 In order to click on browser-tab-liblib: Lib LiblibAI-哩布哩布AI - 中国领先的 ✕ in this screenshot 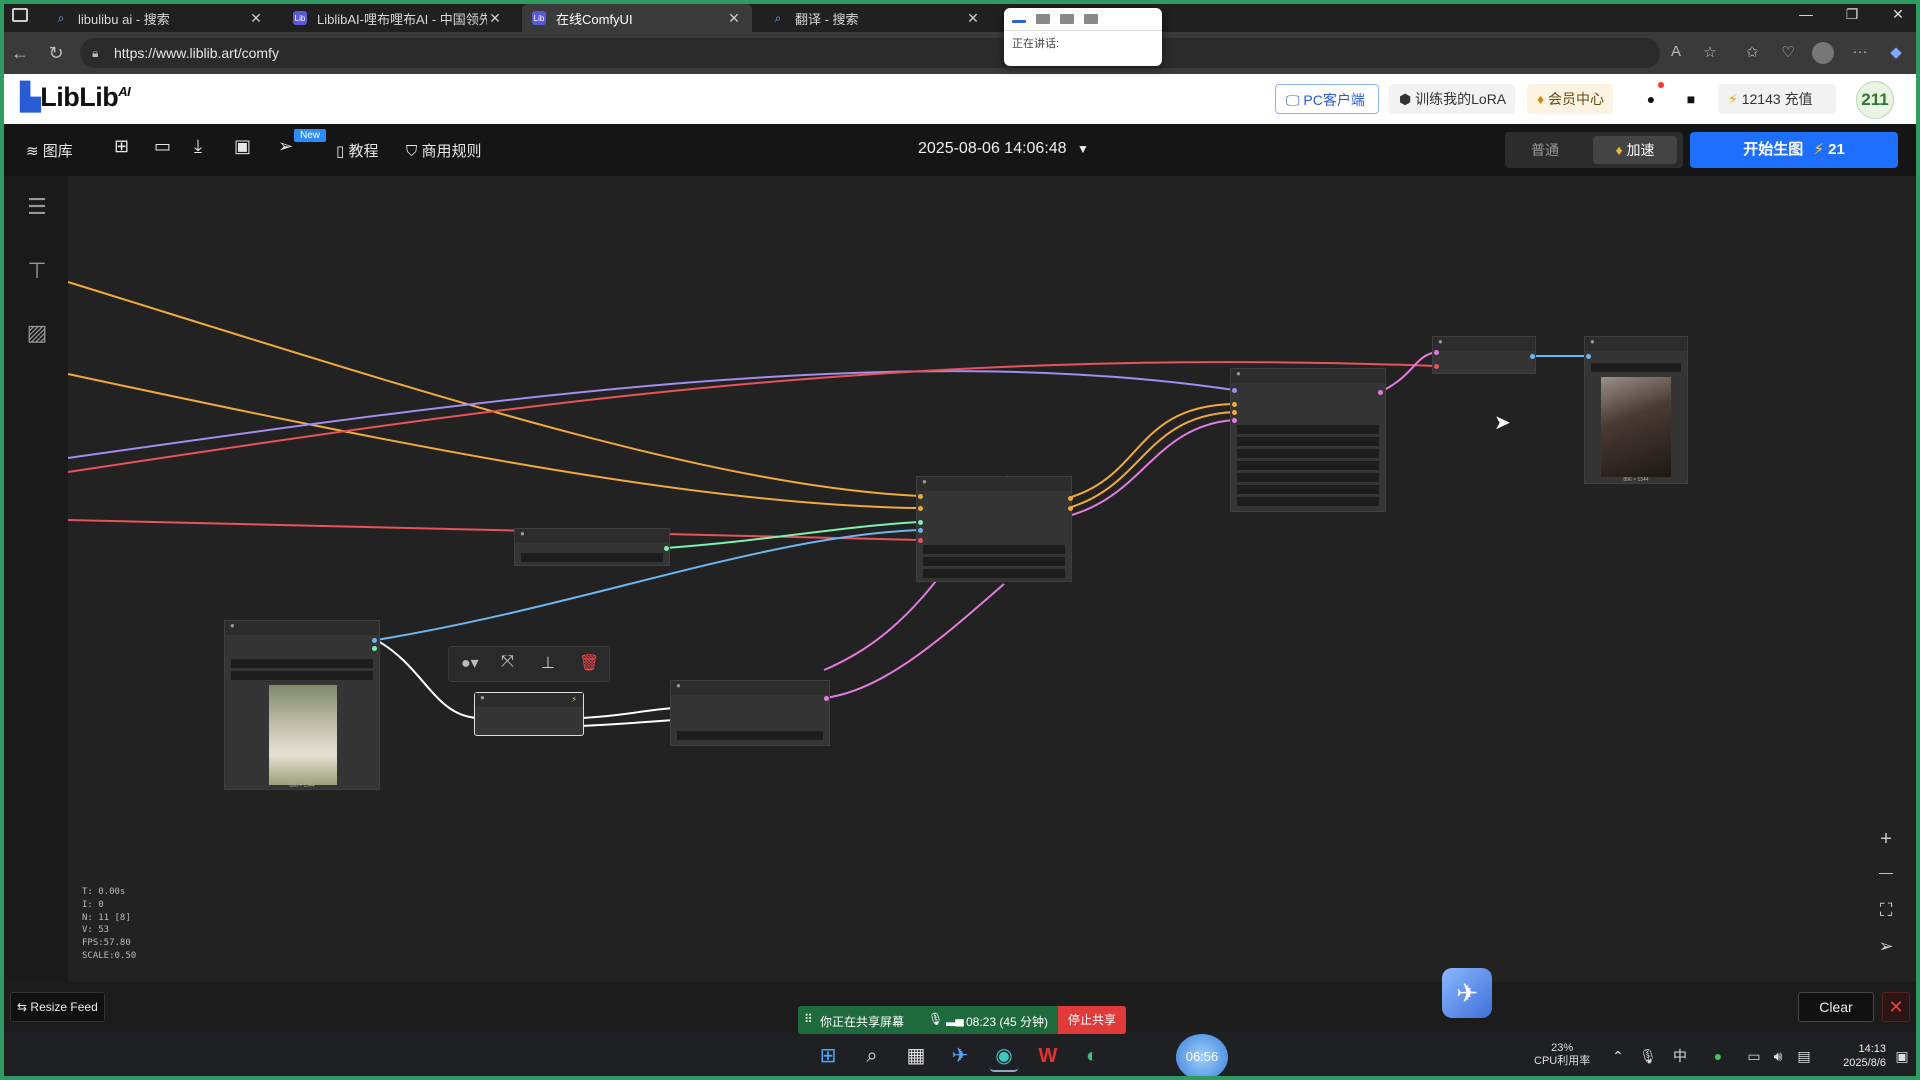, I will do `click(398, 18)`.